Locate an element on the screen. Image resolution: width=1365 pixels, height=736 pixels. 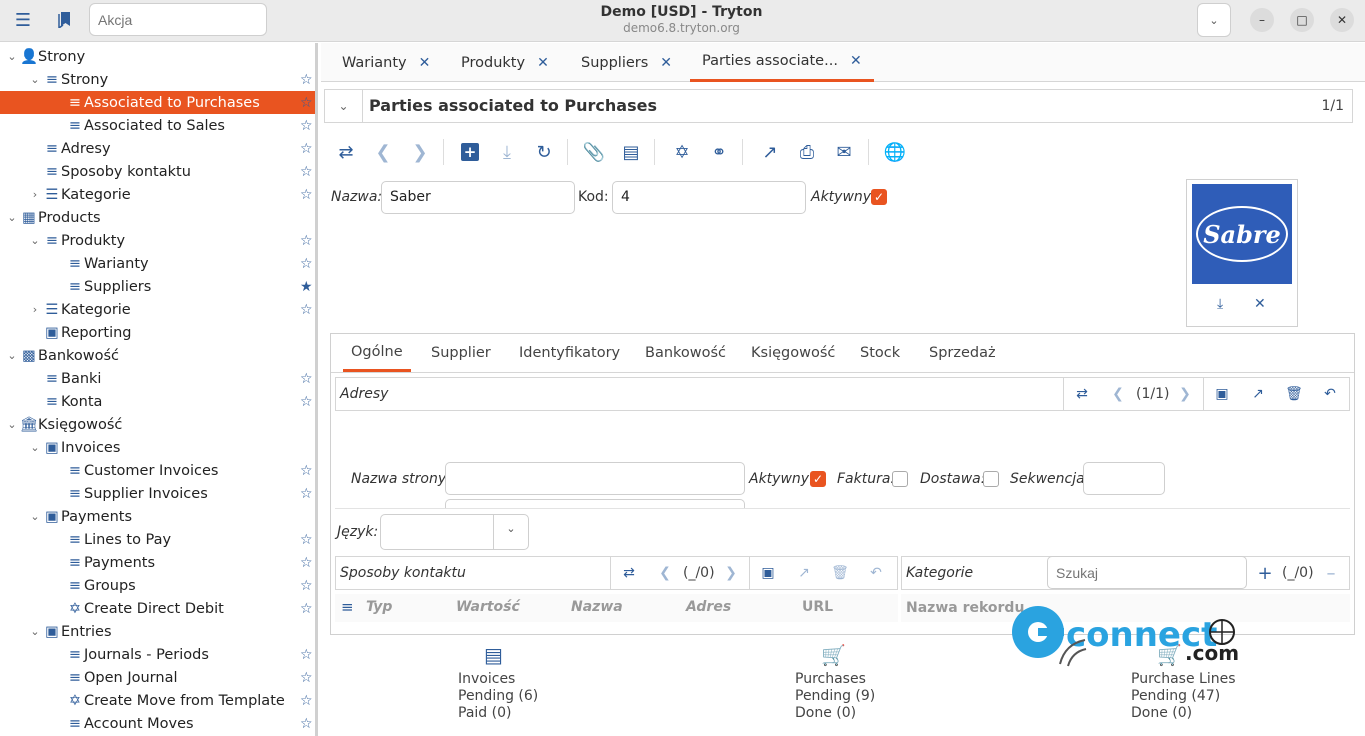
column-header: Adres is located at coordinates (708, 607).